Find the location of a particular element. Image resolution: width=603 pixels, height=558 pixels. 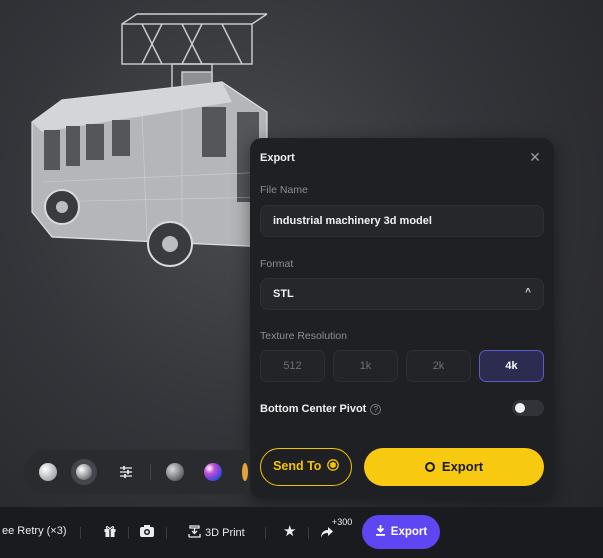

export-confirm-button: Export is located at coordinates (454, 467).